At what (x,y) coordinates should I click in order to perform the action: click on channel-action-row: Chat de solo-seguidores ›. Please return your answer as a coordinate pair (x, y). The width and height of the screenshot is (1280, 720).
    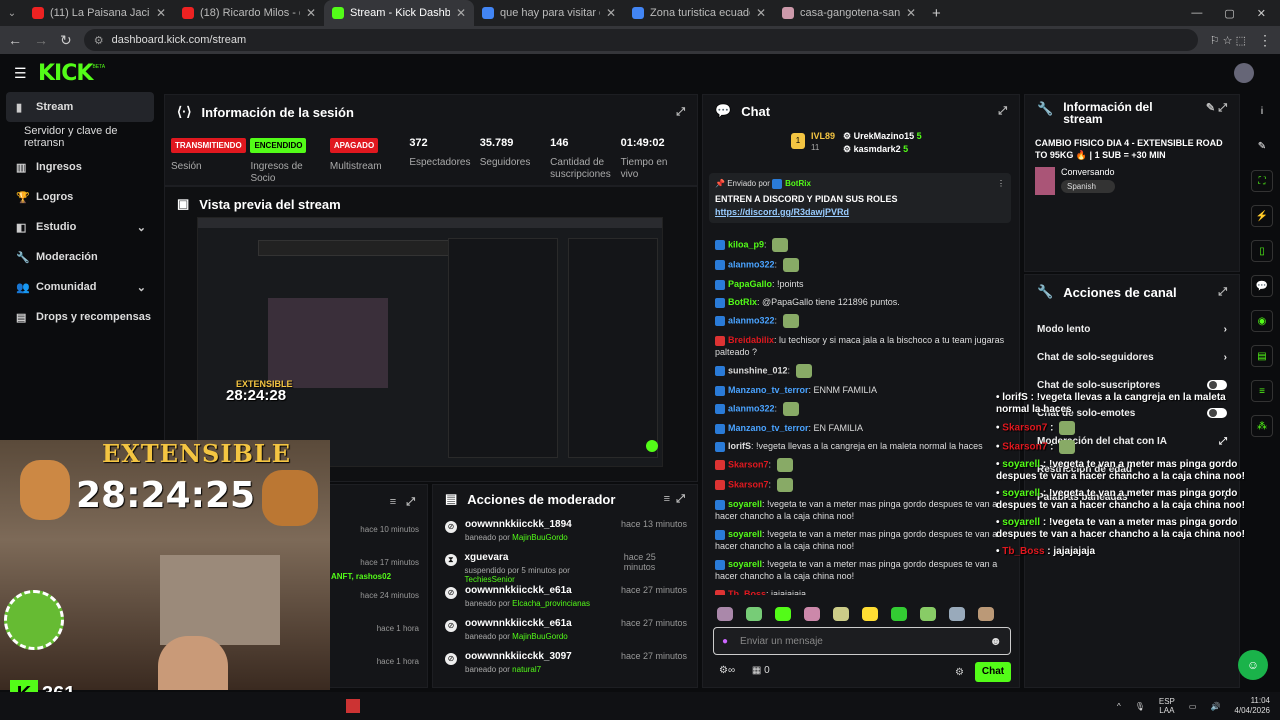
    Looking at the image, I should click on (1132, 357).